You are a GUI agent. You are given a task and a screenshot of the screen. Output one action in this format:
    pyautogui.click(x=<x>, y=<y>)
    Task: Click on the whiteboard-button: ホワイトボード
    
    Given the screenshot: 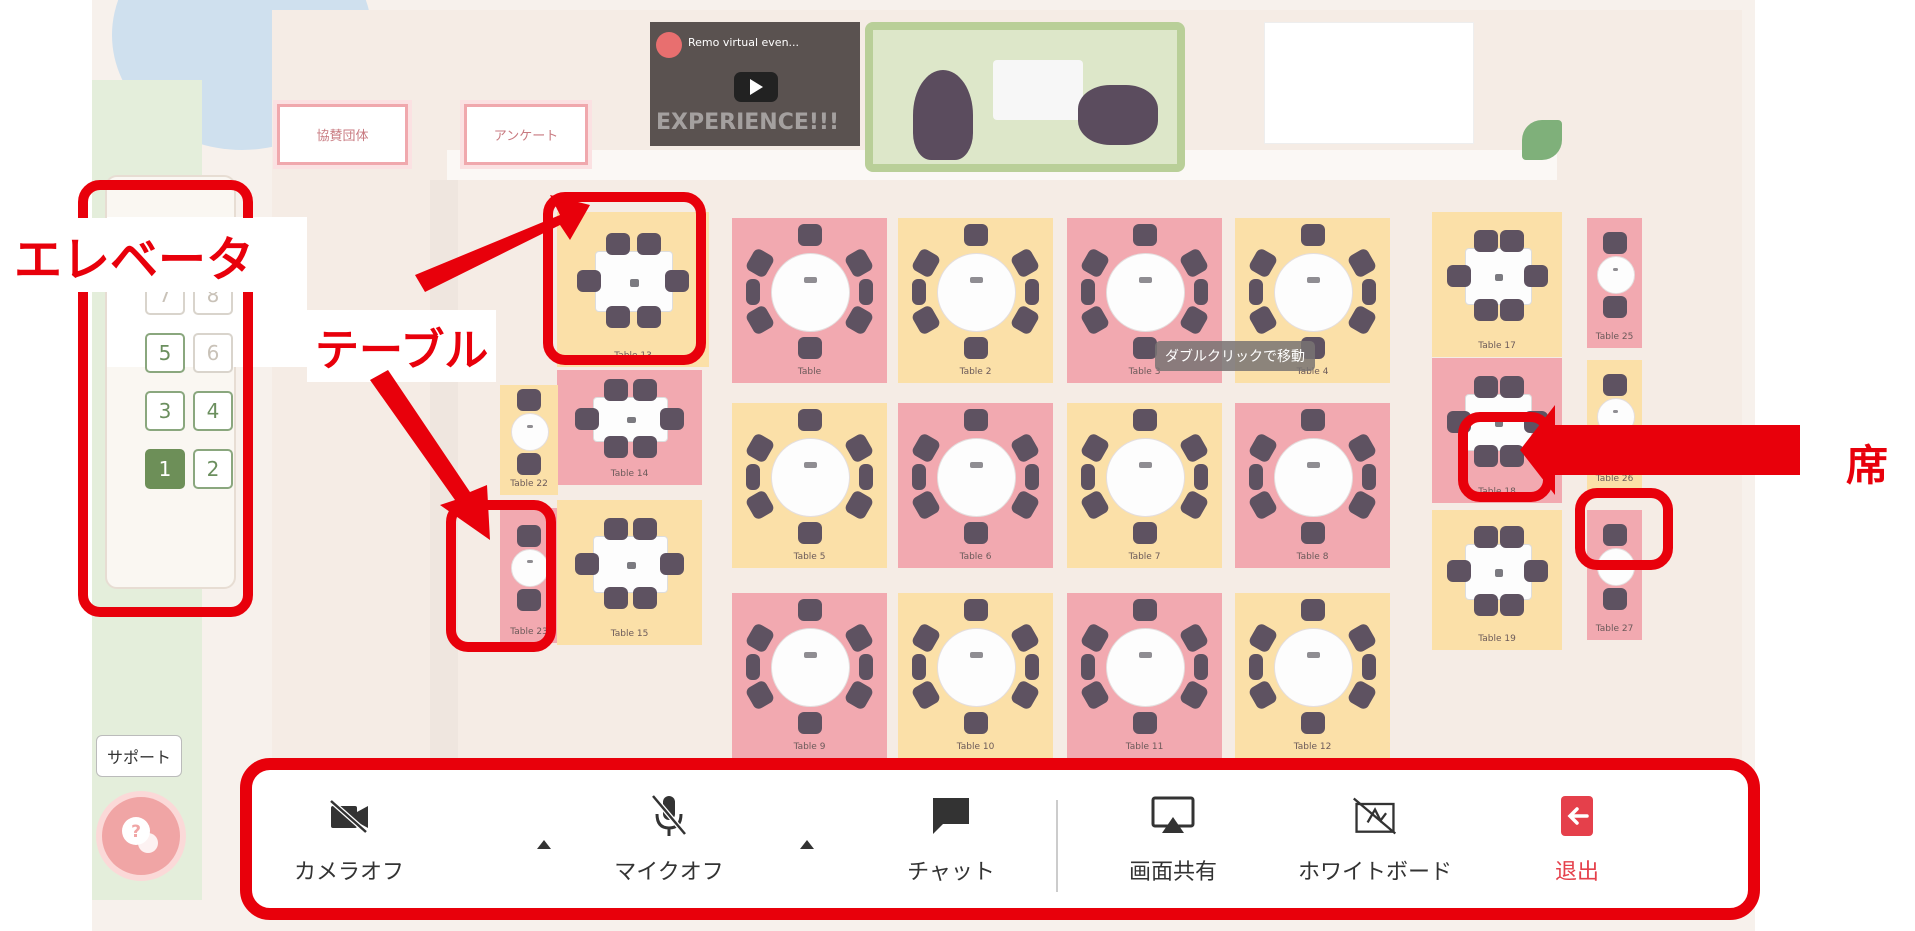 What is the action you would take?
    pyautogui.click(x=1375, y=839)
    